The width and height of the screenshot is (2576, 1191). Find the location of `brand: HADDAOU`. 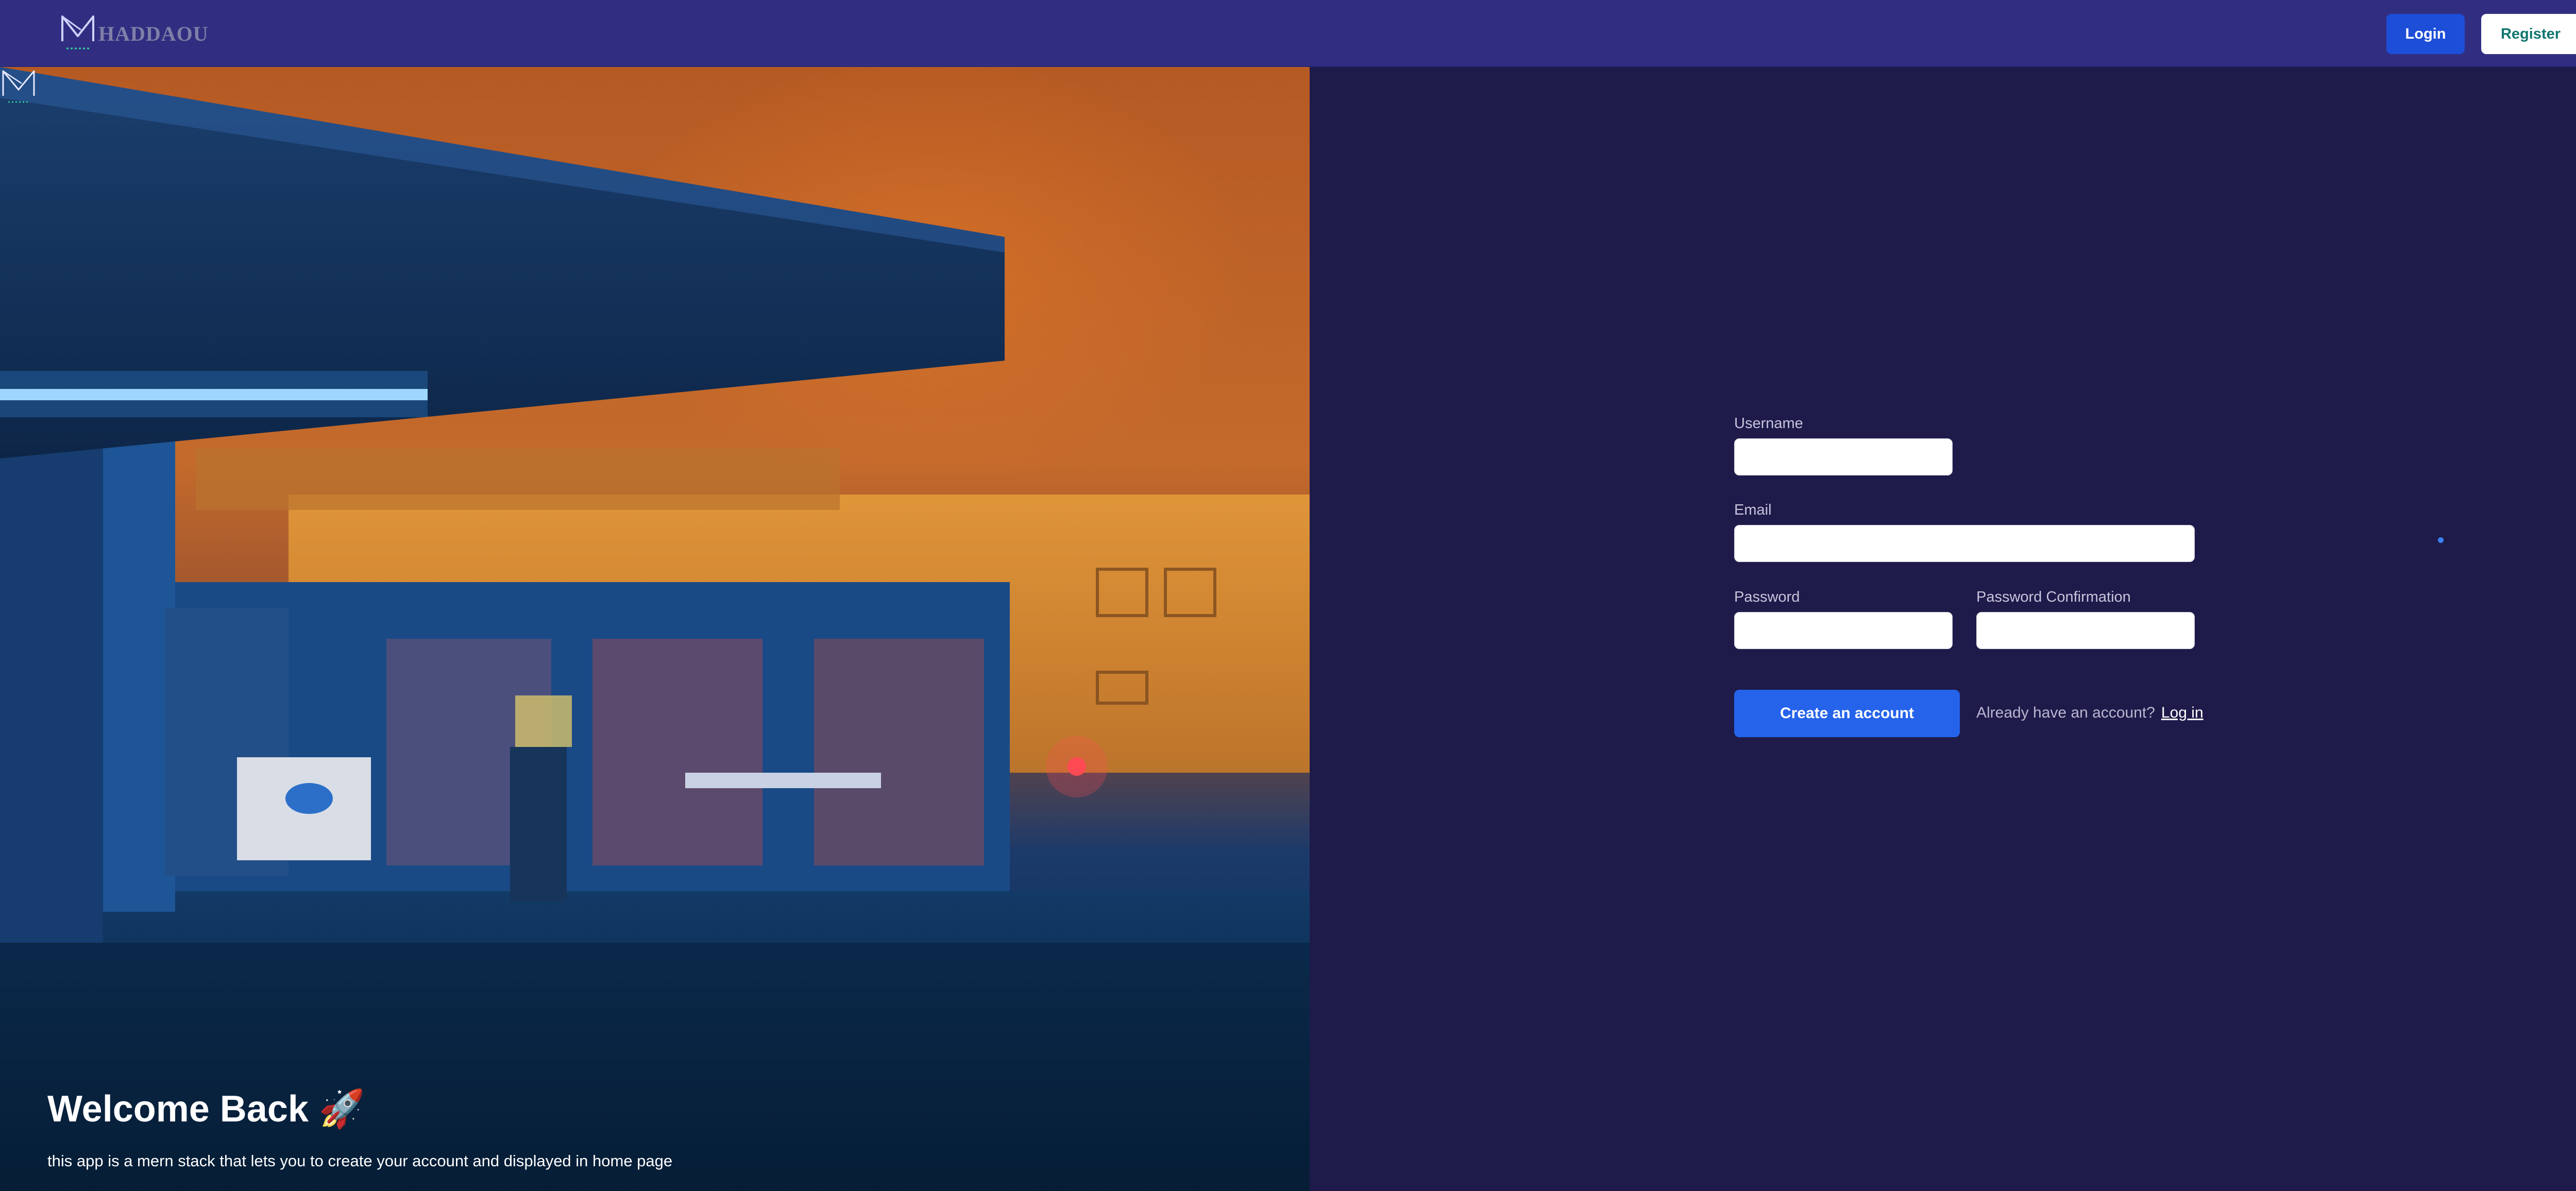

brand: HADDAOU is located at coordinates (134, 33).